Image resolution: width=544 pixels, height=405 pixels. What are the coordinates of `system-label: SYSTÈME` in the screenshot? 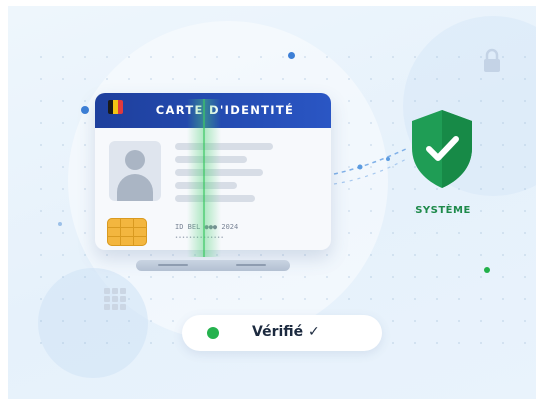 It's located at (443, 210).